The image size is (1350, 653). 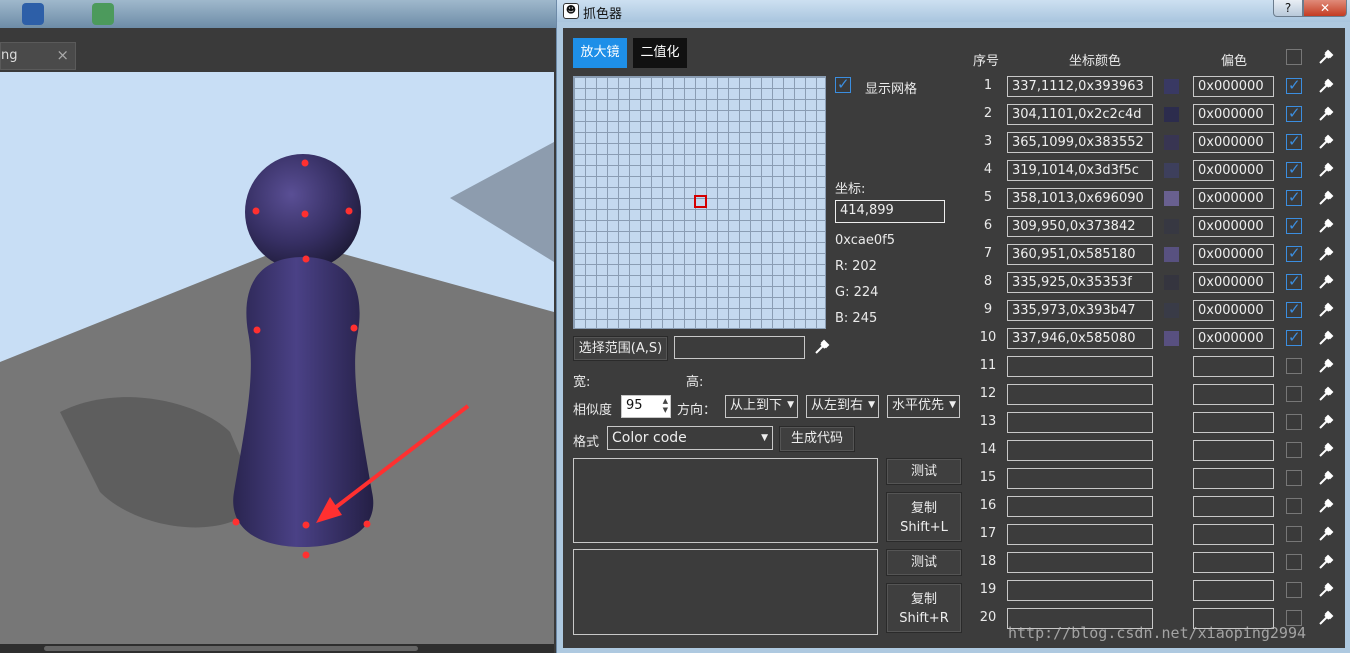 What do you see at coordinates (923, 406) in the screenshot?
I see `priority-select: 水平优先 ▼` at bounding box center [923, 406].